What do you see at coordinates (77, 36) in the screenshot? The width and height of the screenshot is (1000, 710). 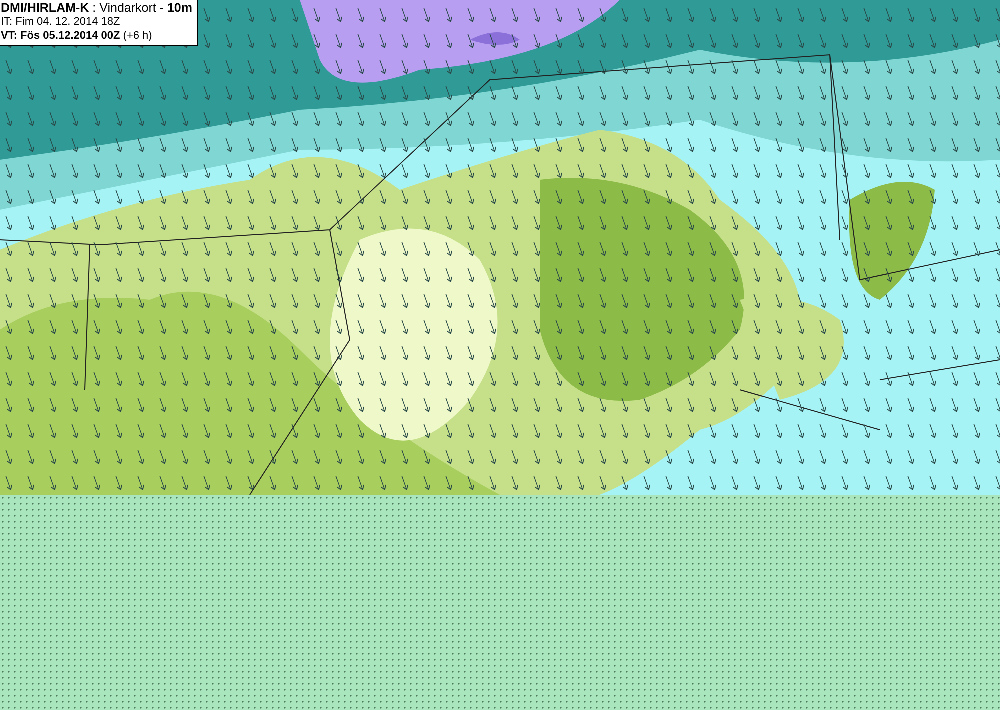 I see `legend-text: VT: Fös 05.12.2014 00Z (+6 h)` at bounding box center [77, 36].